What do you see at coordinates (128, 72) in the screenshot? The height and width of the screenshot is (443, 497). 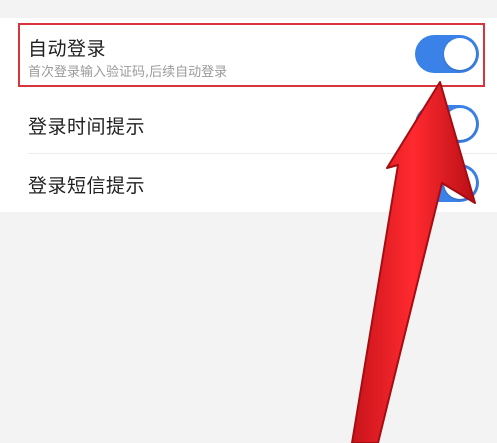 I see `auto-login-subtitle: 首次登录输入验证码,后续自动登录` at bounding box center [128, 72].